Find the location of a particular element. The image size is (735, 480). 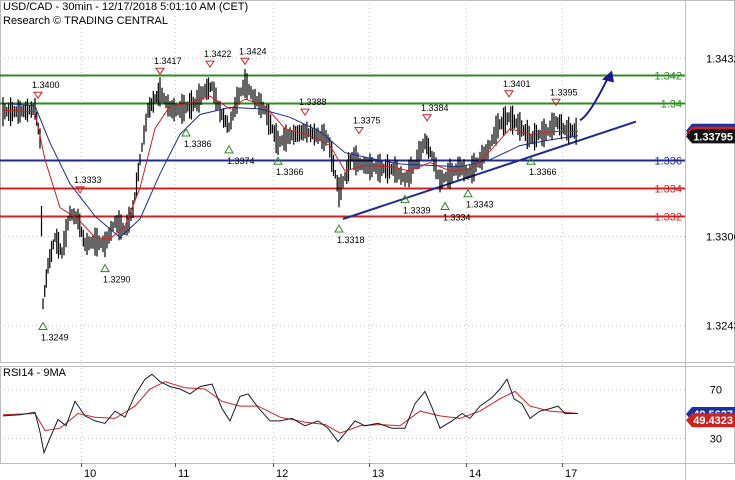

swing-high-label: 1.3388 is located at coordinates (313, 102).